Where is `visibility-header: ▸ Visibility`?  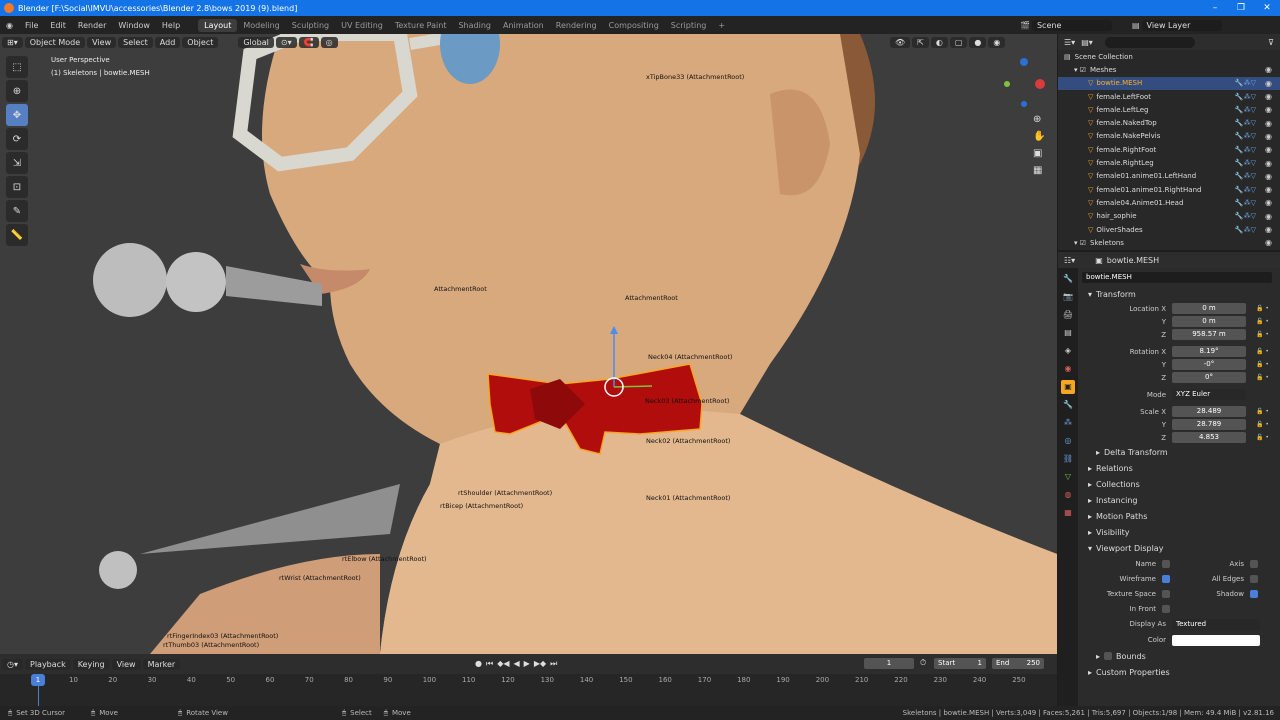
visibility-header: ▸ Visibility is located at coordinates (1181, 532).